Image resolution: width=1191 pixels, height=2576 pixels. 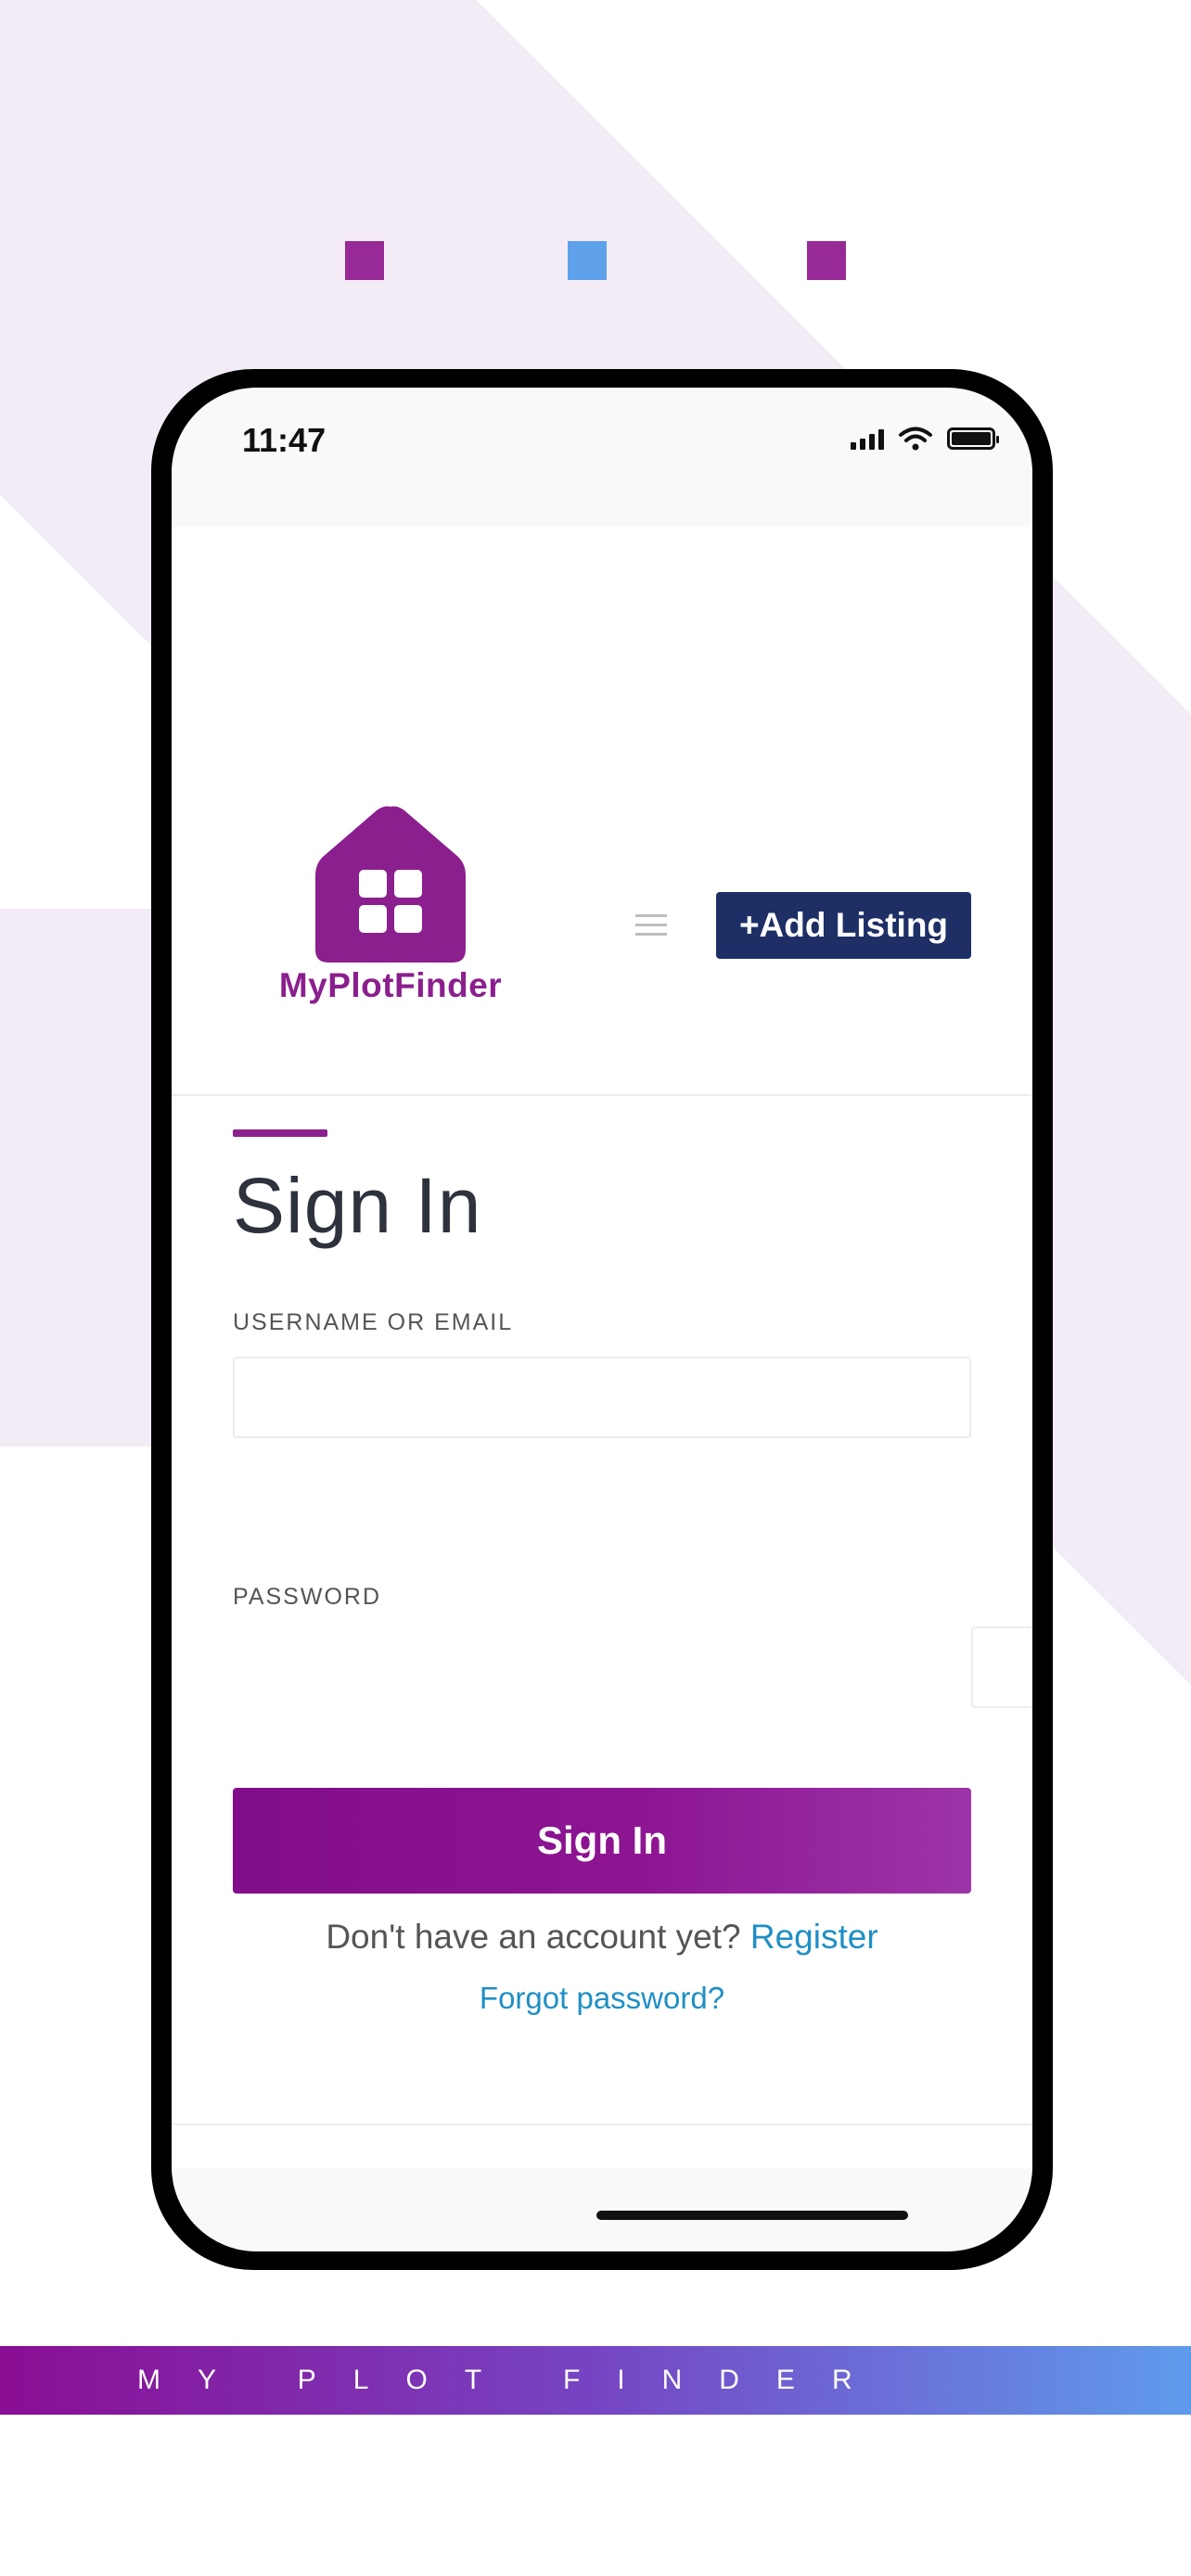 I want to click on sign-in-button: Sign In, so click(x=602, y=1841).